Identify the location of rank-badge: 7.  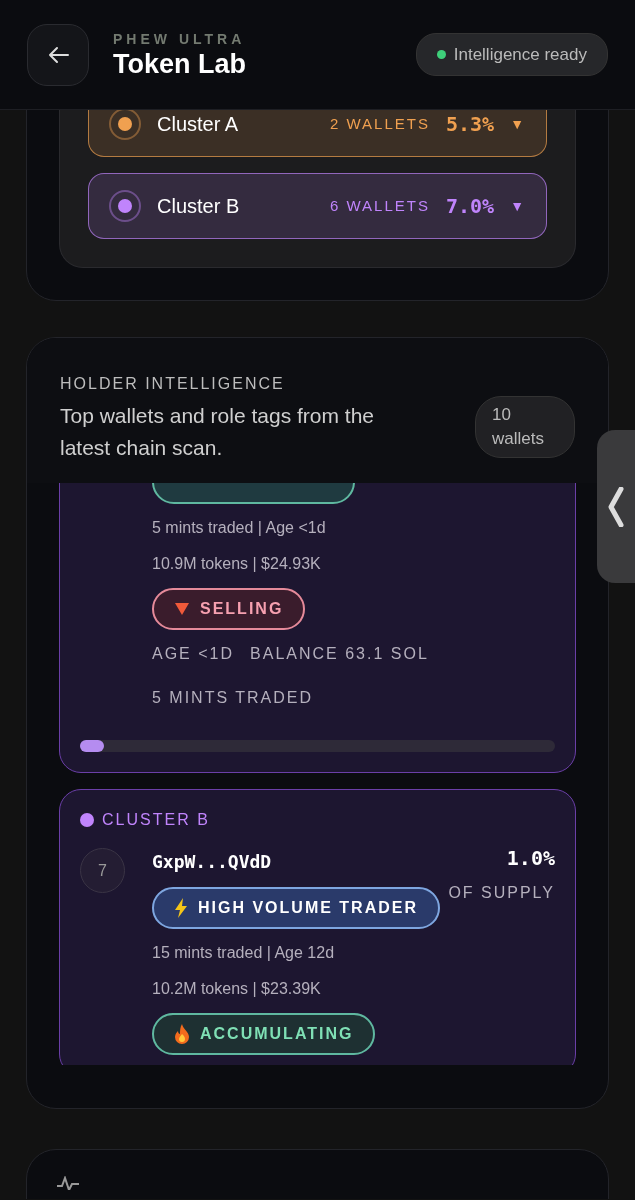
(102, 870).